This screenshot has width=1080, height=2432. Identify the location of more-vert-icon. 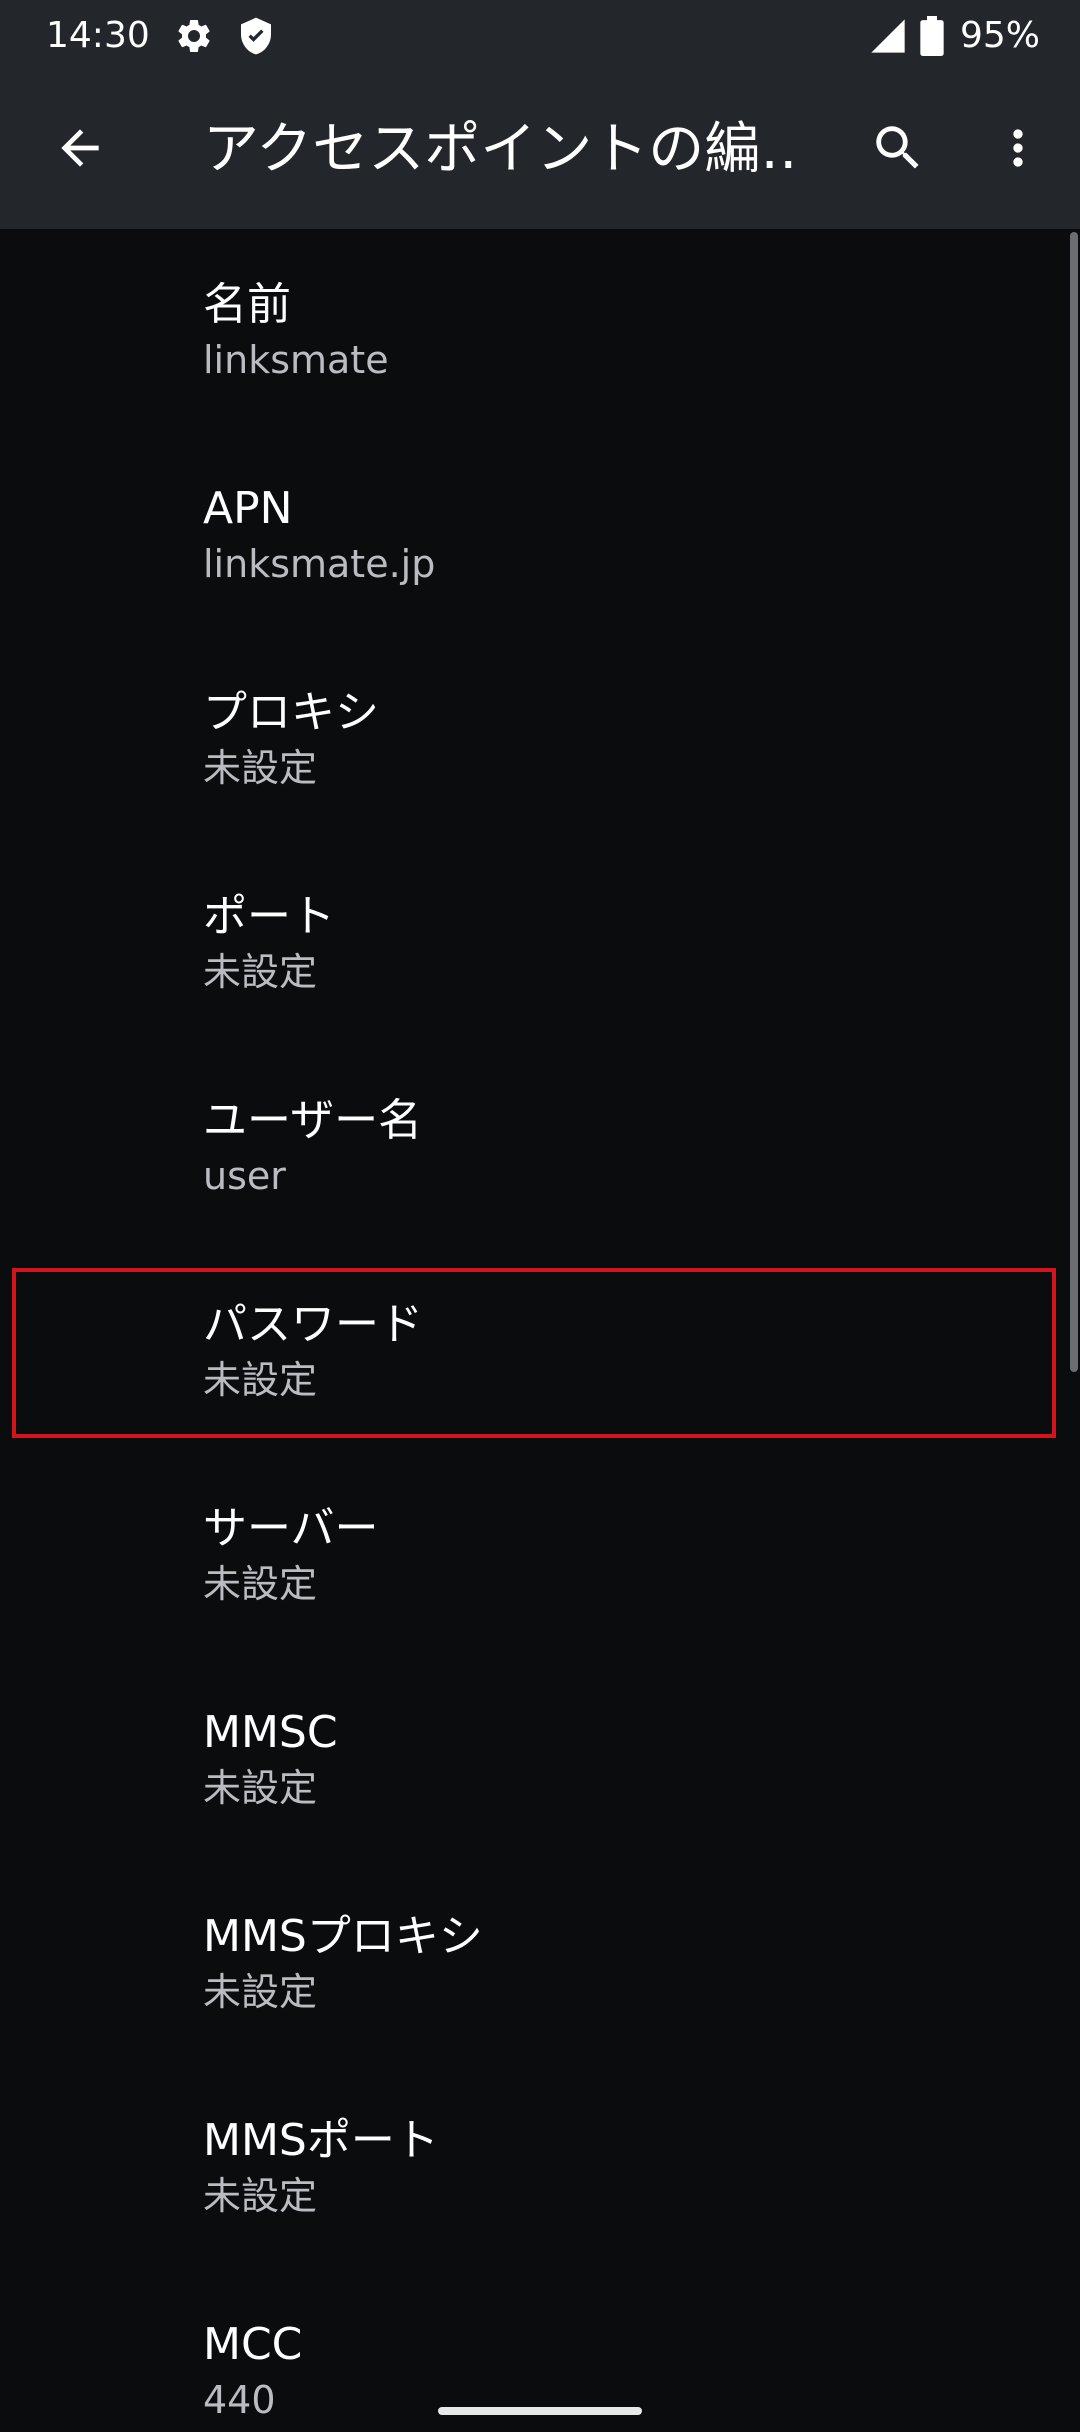
(1018, 150).